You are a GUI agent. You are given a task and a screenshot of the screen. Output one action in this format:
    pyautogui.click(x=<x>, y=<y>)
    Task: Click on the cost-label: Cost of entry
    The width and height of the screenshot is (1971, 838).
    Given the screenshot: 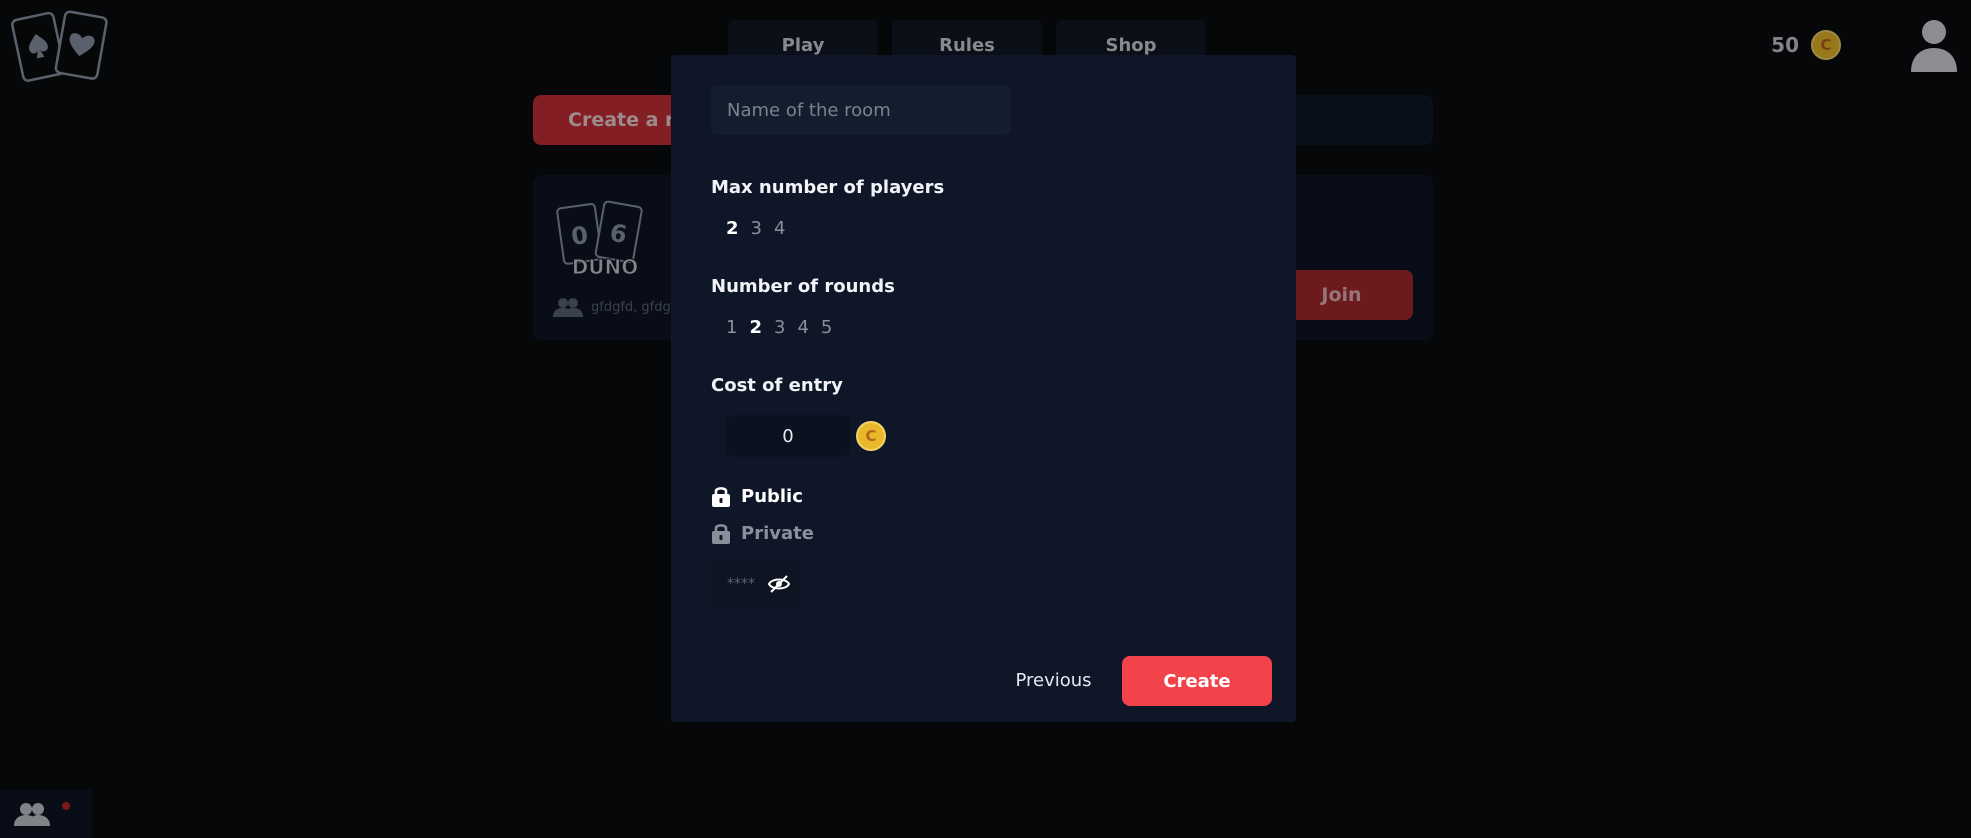 What is the action you would take?
    pyautogui.click(x=777, y=385)
    